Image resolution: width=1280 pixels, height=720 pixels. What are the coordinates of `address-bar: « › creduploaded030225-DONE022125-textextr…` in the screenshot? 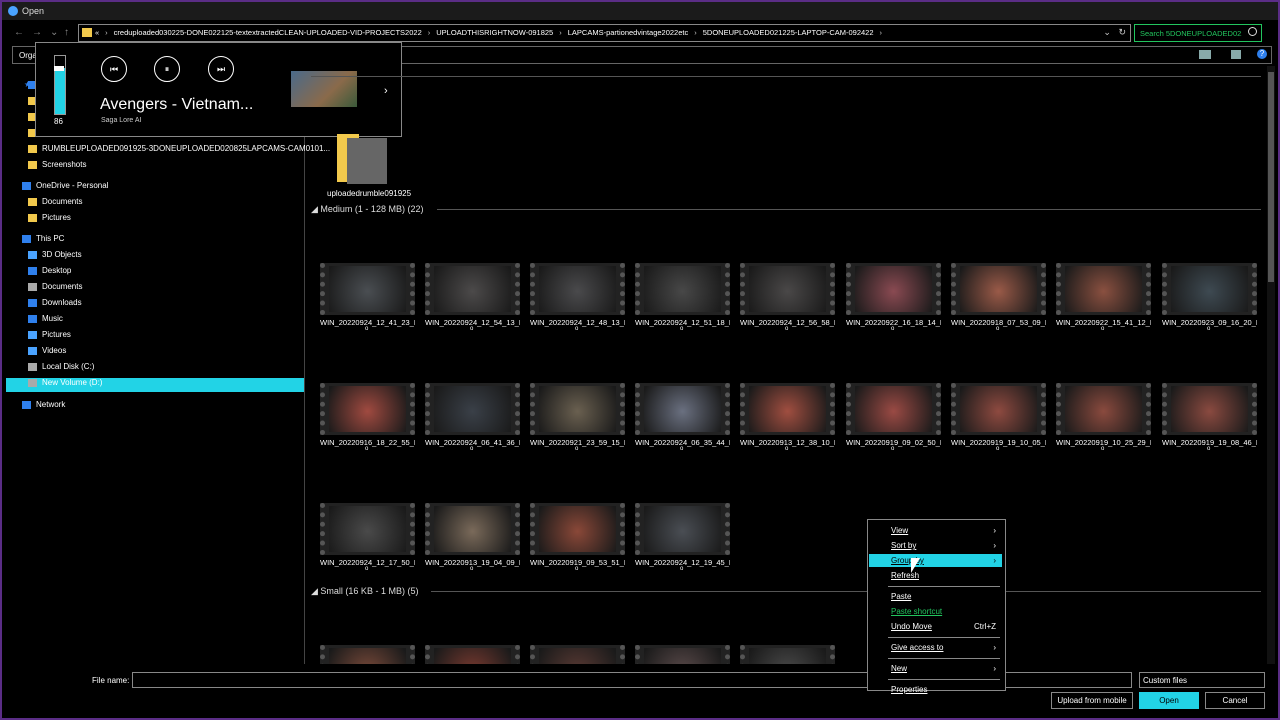 It's located at (604, 33).